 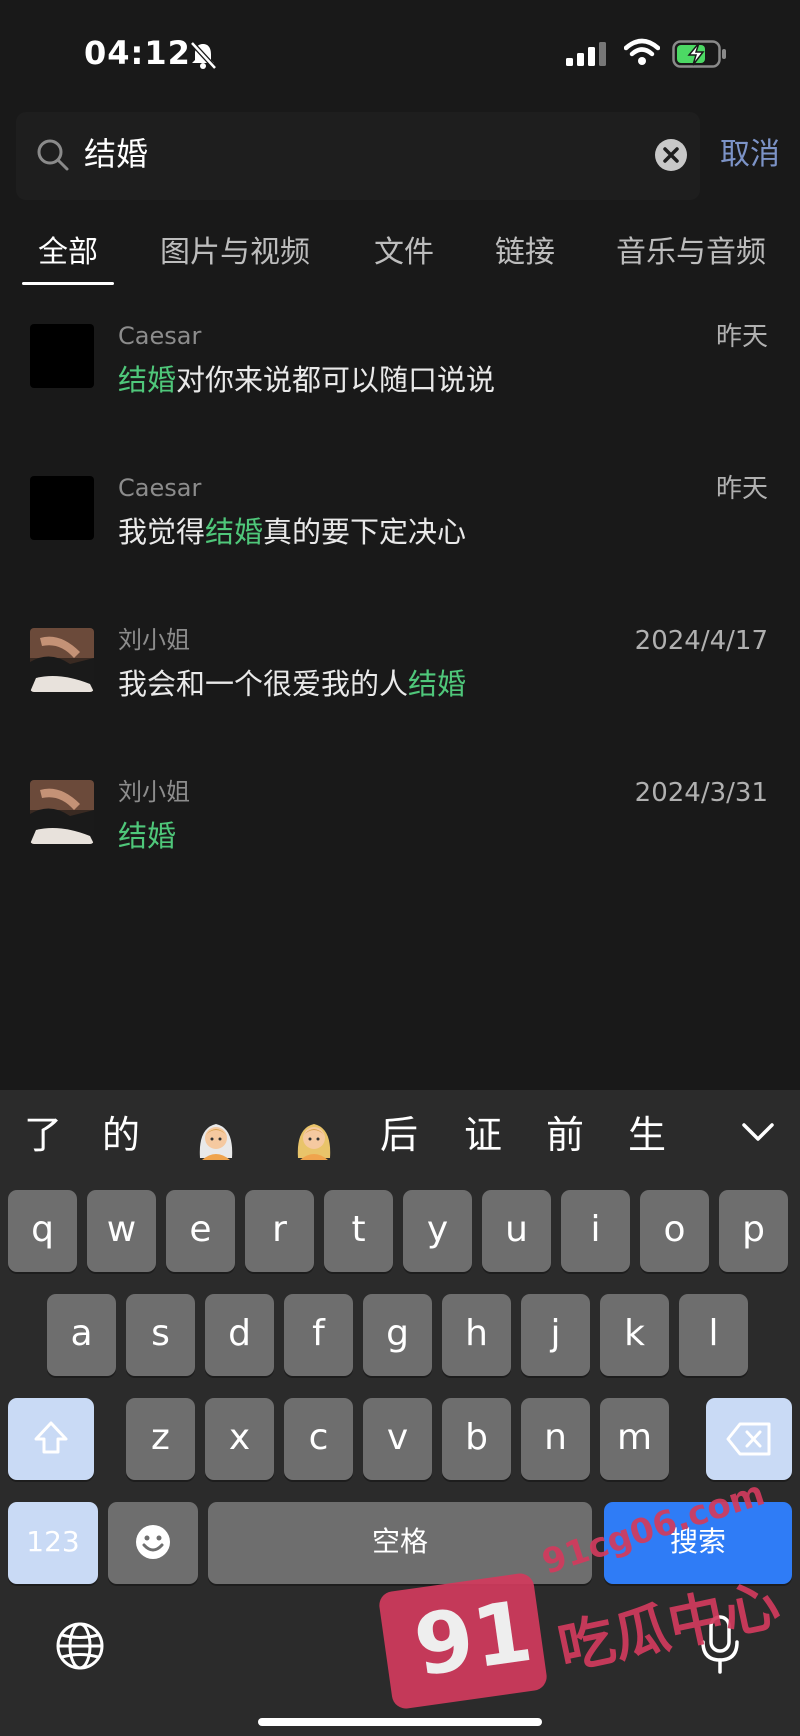 I want to click on backspace-key, so click(x=749, y=1439).